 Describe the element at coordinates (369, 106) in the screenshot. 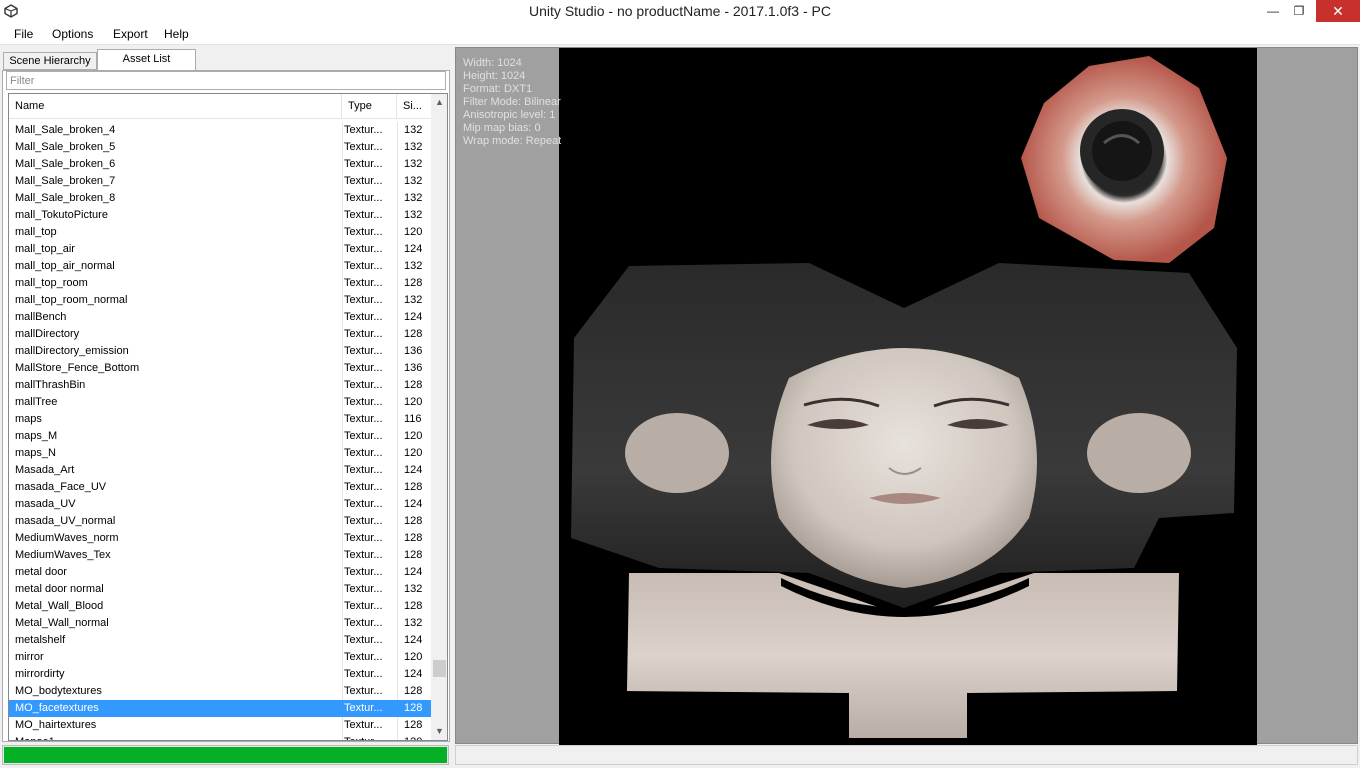

I see `column-header-type: Type` at that location.